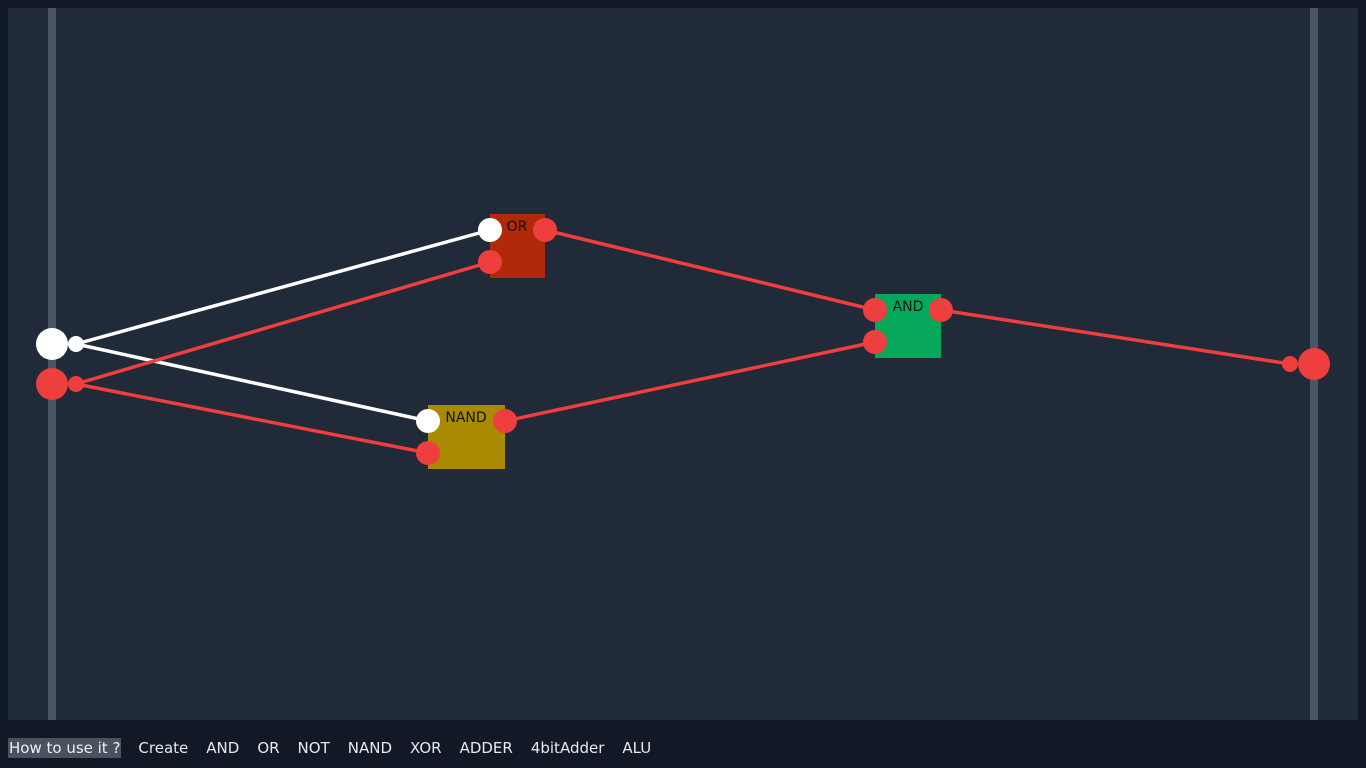 The width and height of the screenshot is (1366, 768). What do you see at coordinates (636, 748) in the screenshot?
I see `add-alu-button: ALU` at bounding box center [636, 748].